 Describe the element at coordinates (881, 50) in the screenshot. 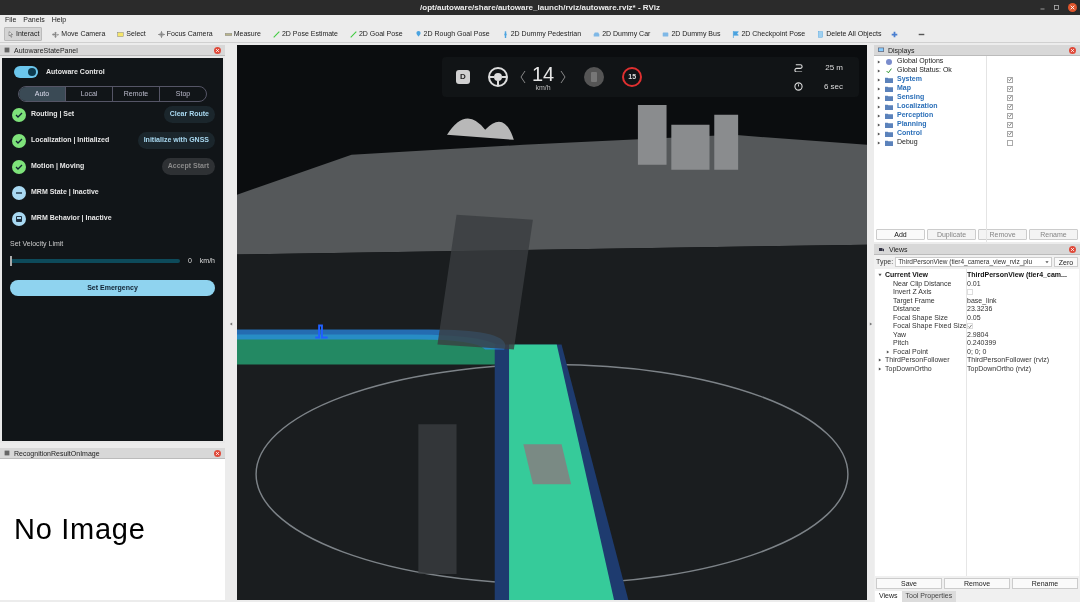

I see `monitor-icon` at that location.